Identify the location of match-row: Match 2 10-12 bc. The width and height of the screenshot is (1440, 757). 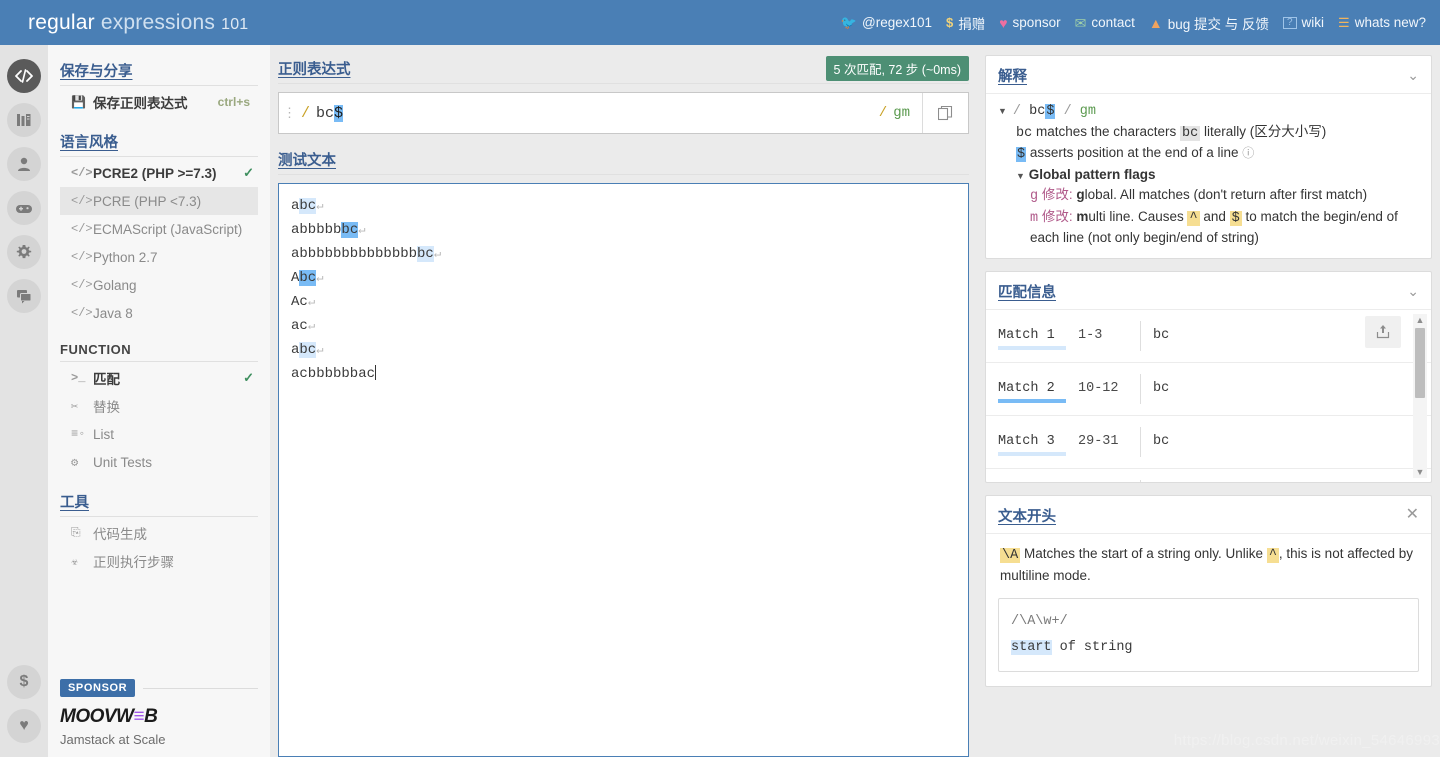
(1208, 389).